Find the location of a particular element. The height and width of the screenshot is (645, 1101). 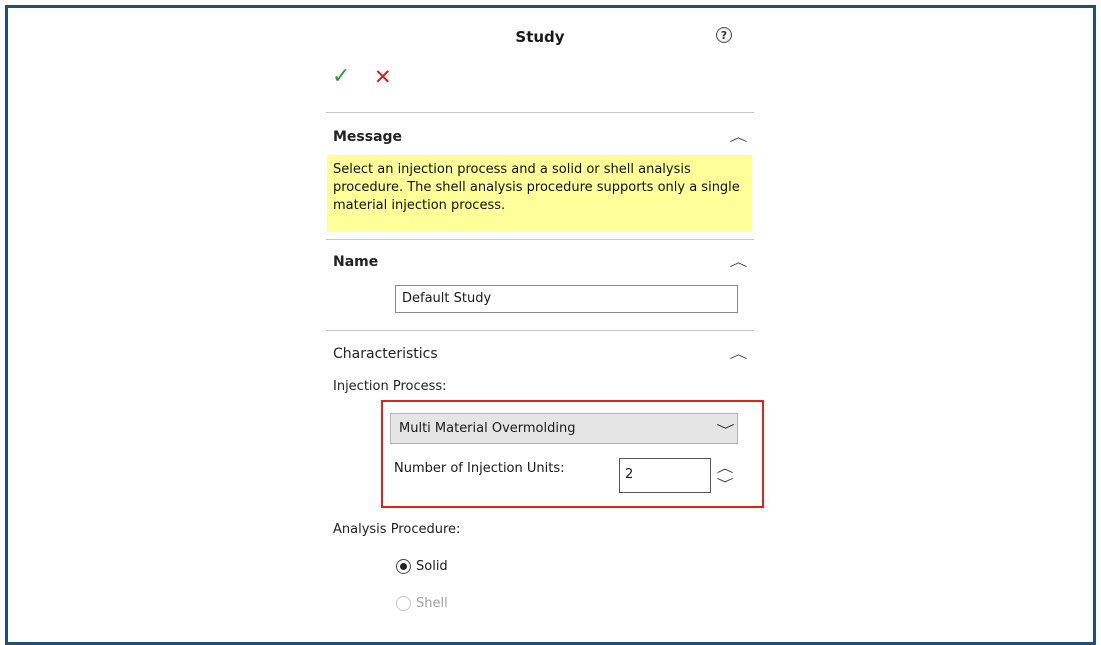

injection-process-select: Multi Material Overmolding is located at coordinates (564, 428).